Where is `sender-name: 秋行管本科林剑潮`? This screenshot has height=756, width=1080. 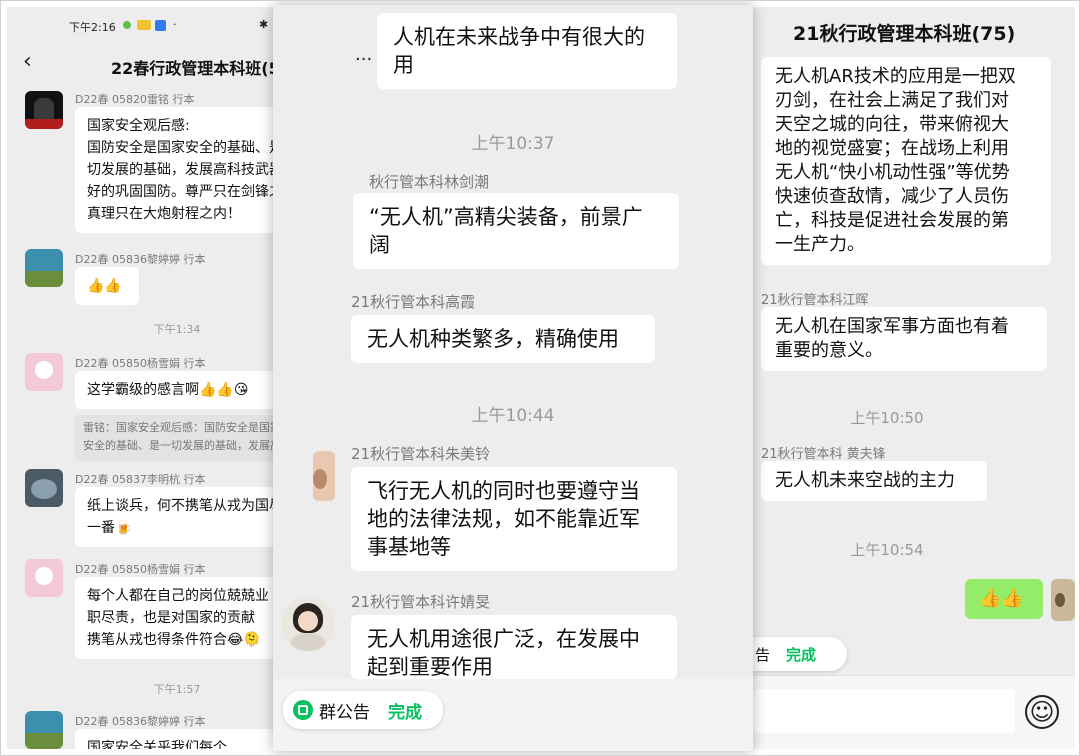
sender-name: 秋行管本科林剑潮 is located at coordinates (429, 182).